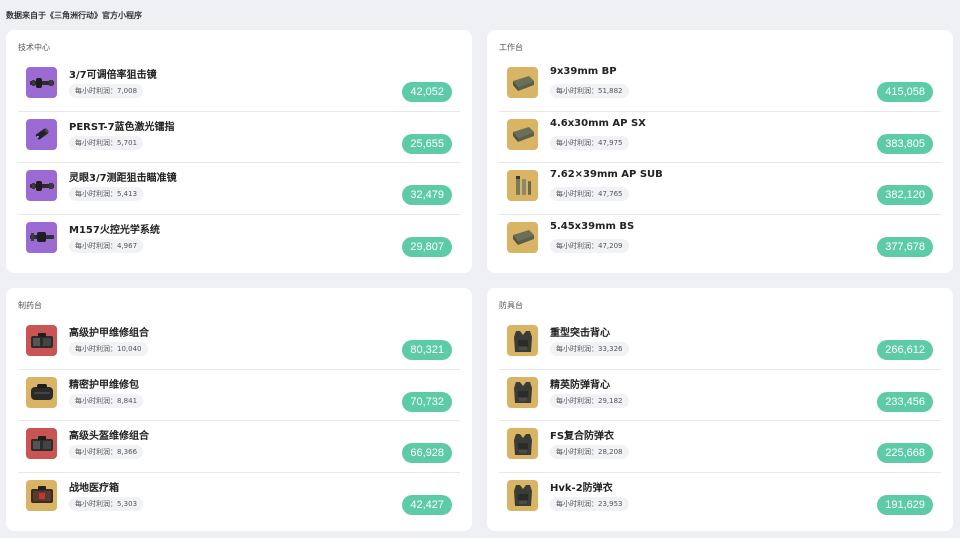 The width and height of the screenshot is (960, 538). I want to click on list-item: 7.62×39mm AP SUB 每小时利润：47,765 382,120, so click(720, 189).